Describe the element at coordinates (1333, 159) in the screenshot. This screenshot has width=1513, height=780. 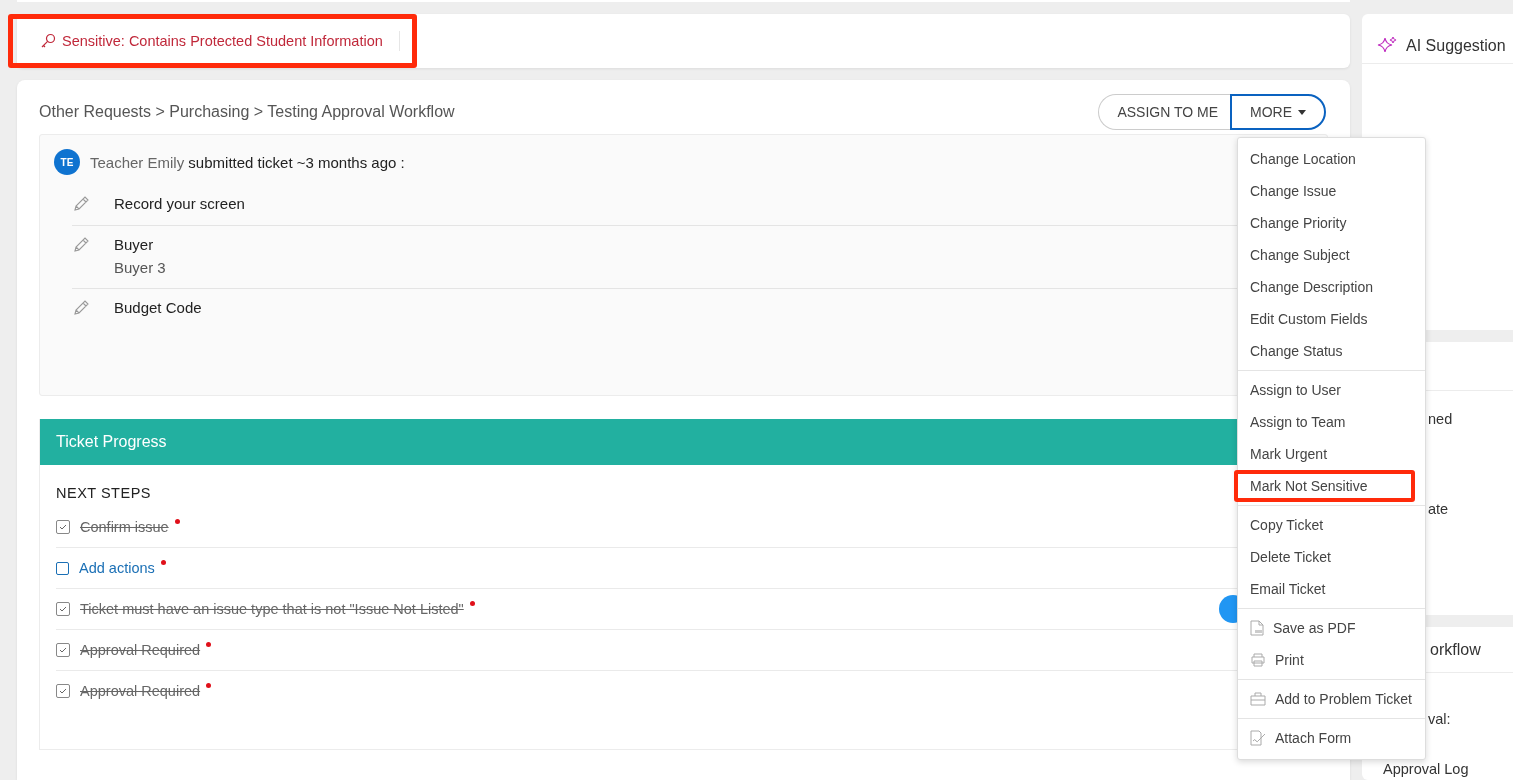
I see `menu-item: Change Location` at that location.